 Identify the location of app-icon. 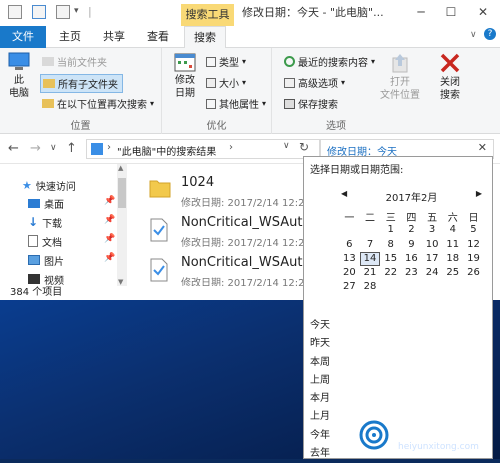
(15, 12).